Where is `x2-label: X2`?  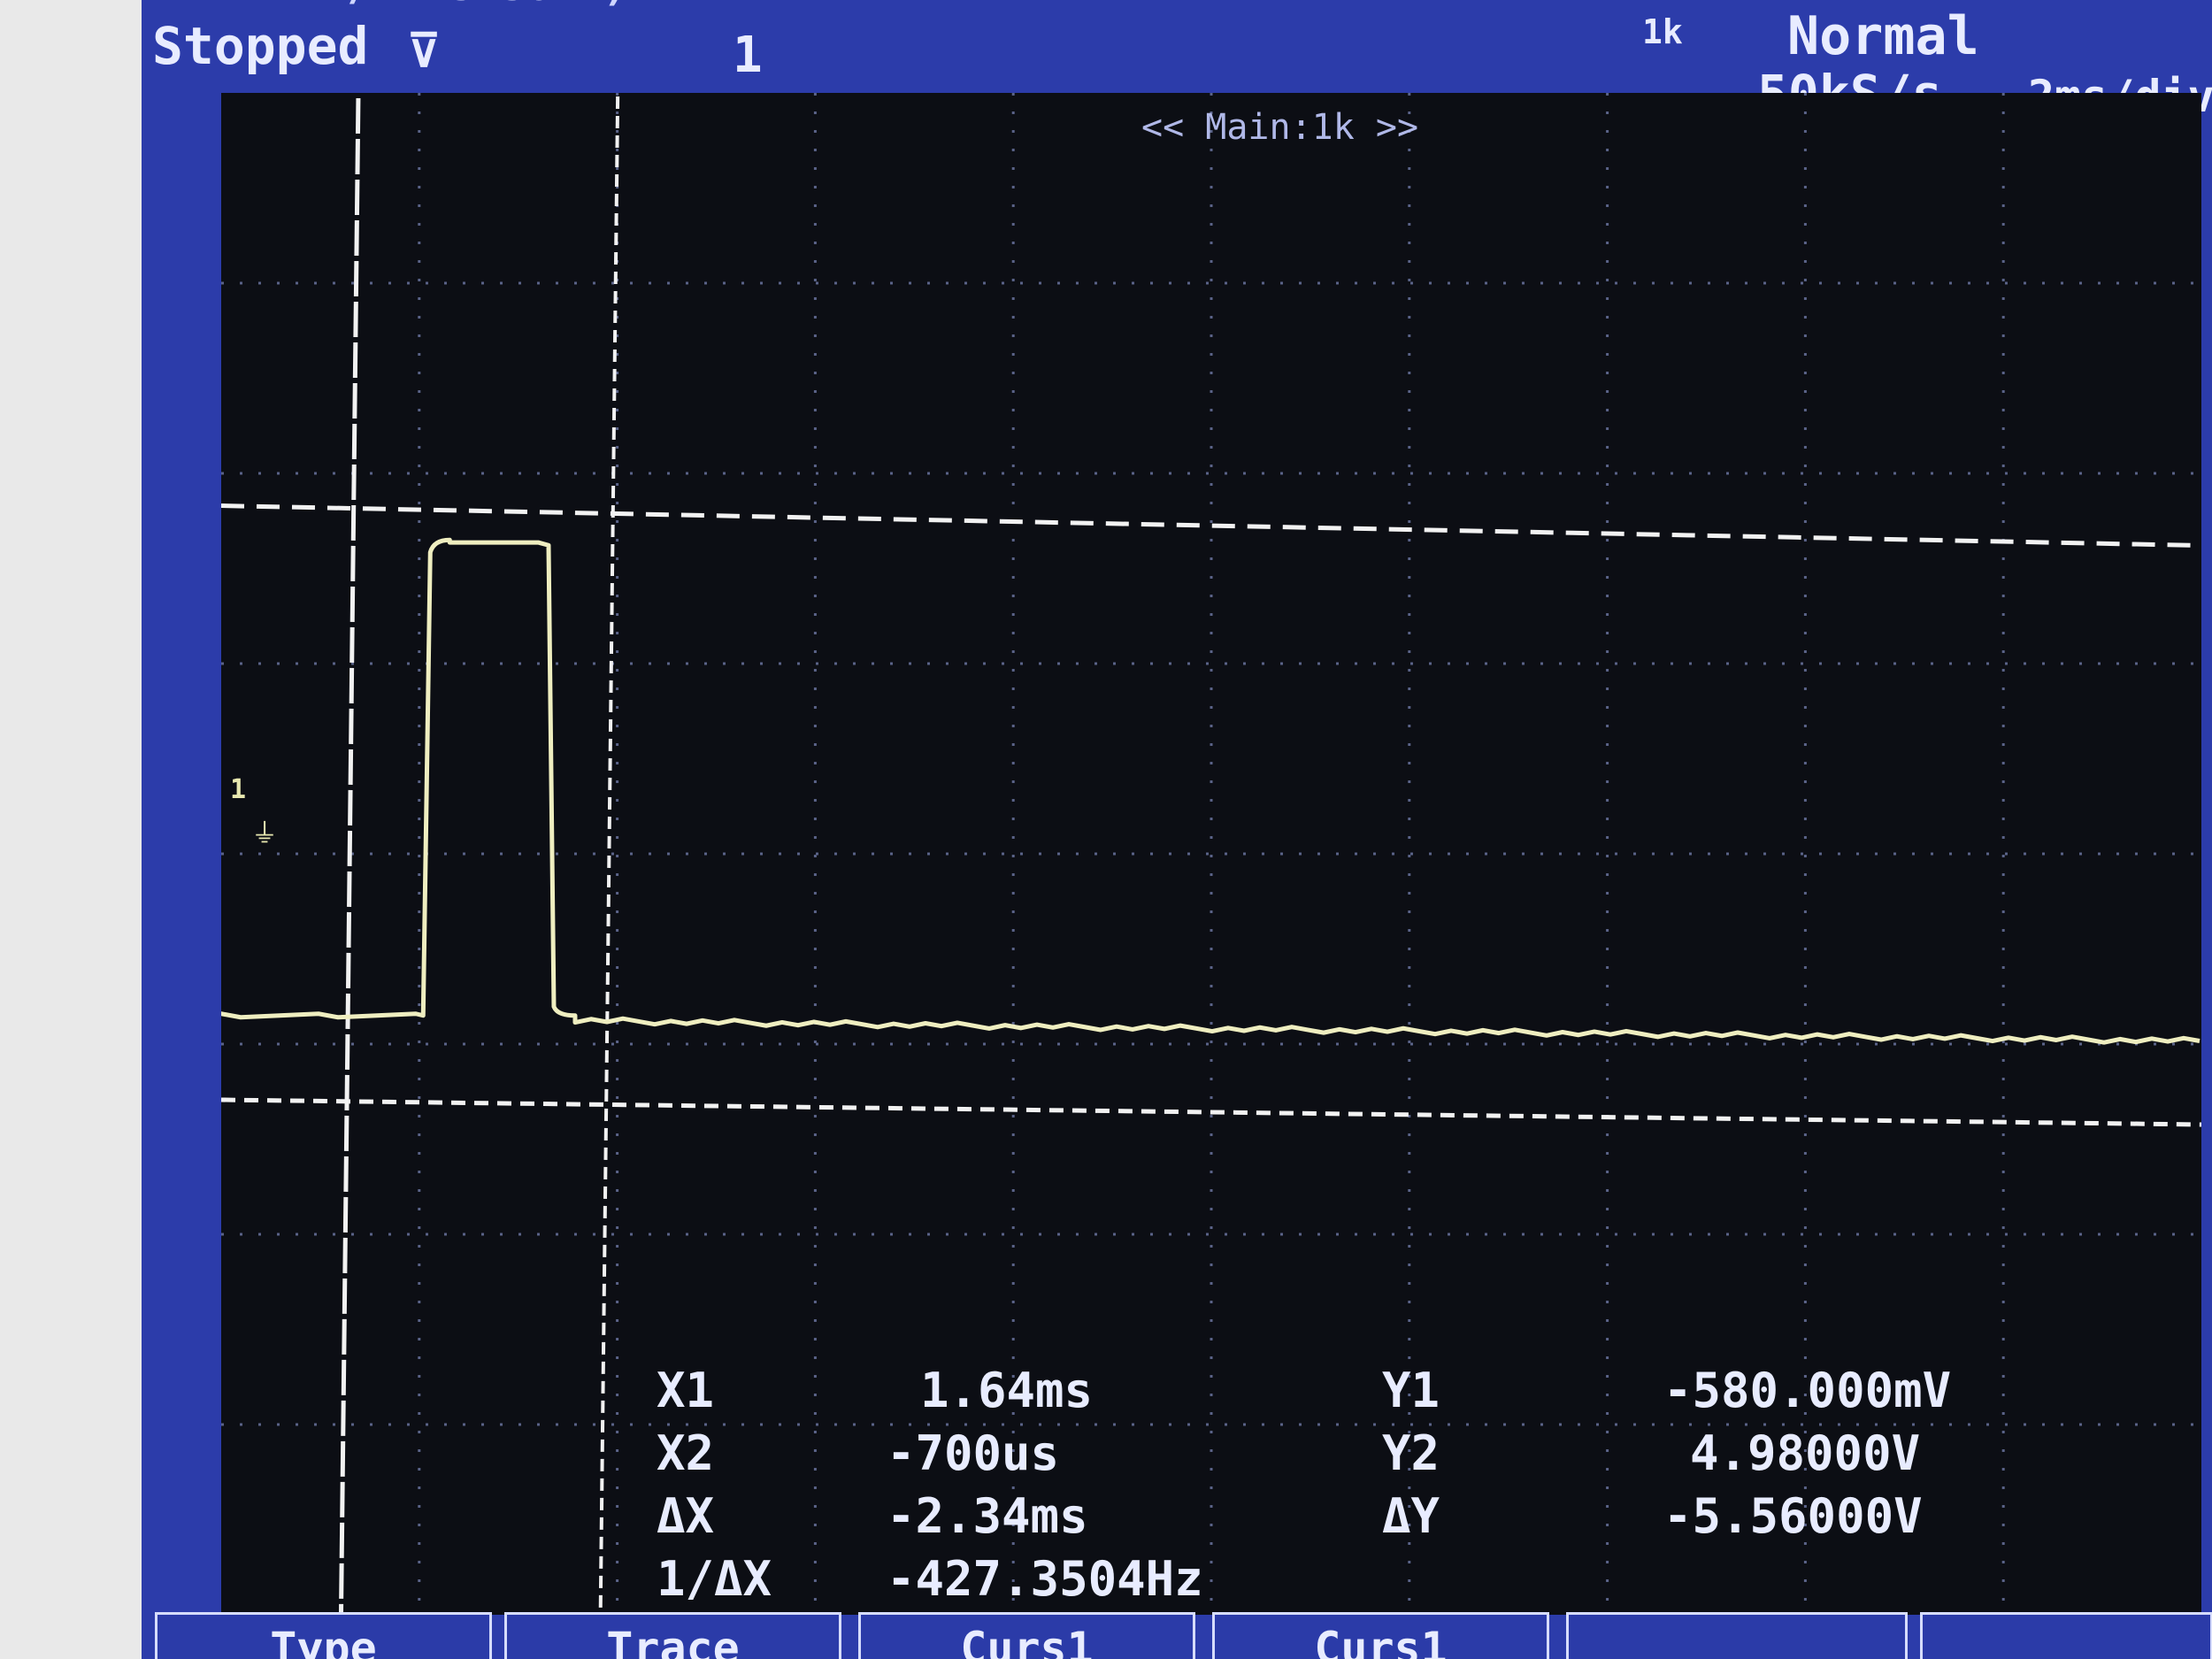 x2-label: X2 is located at coordinates (686, 1453).